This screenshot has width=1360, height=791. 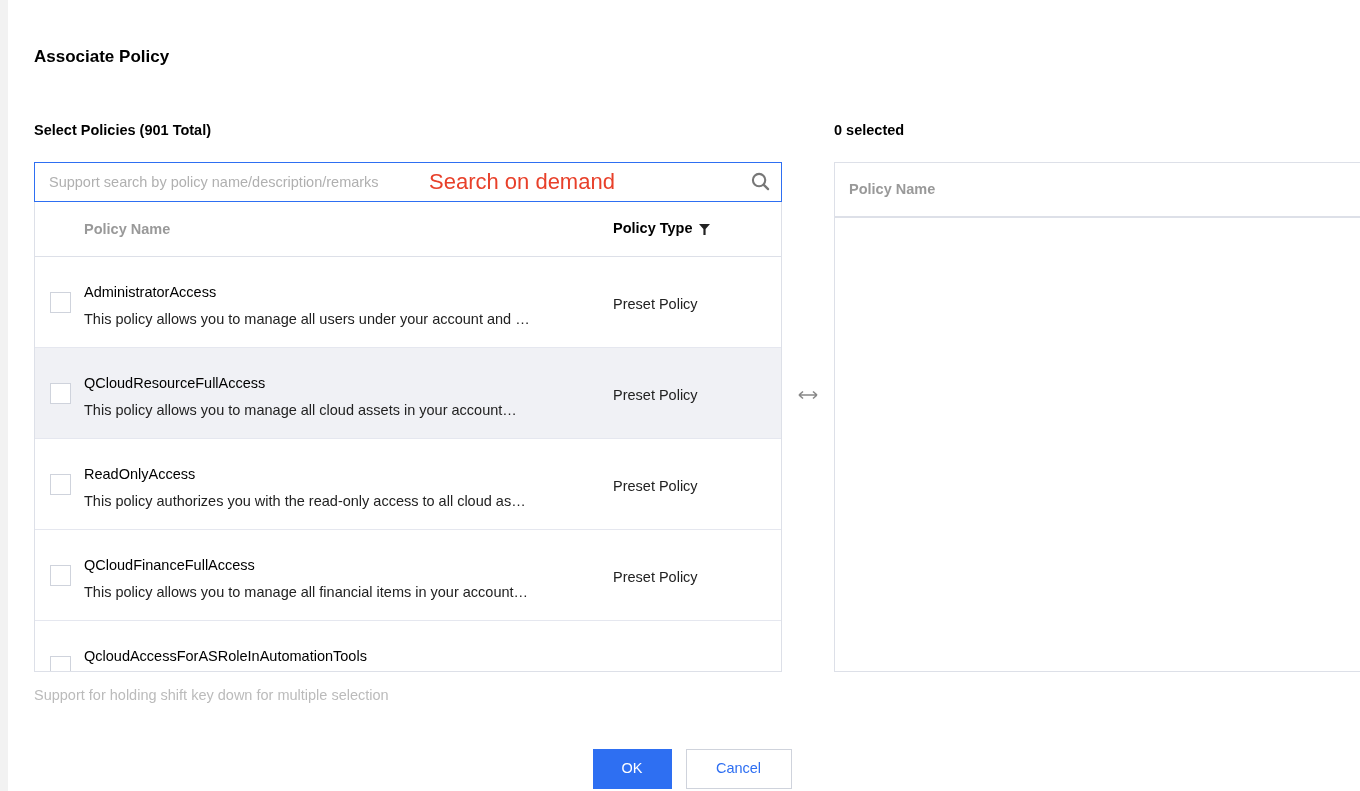 What do you see at coordinates (808, 394) in the screenshot?
I see `swap-arrows-icon` at bounding box center [808, 394].